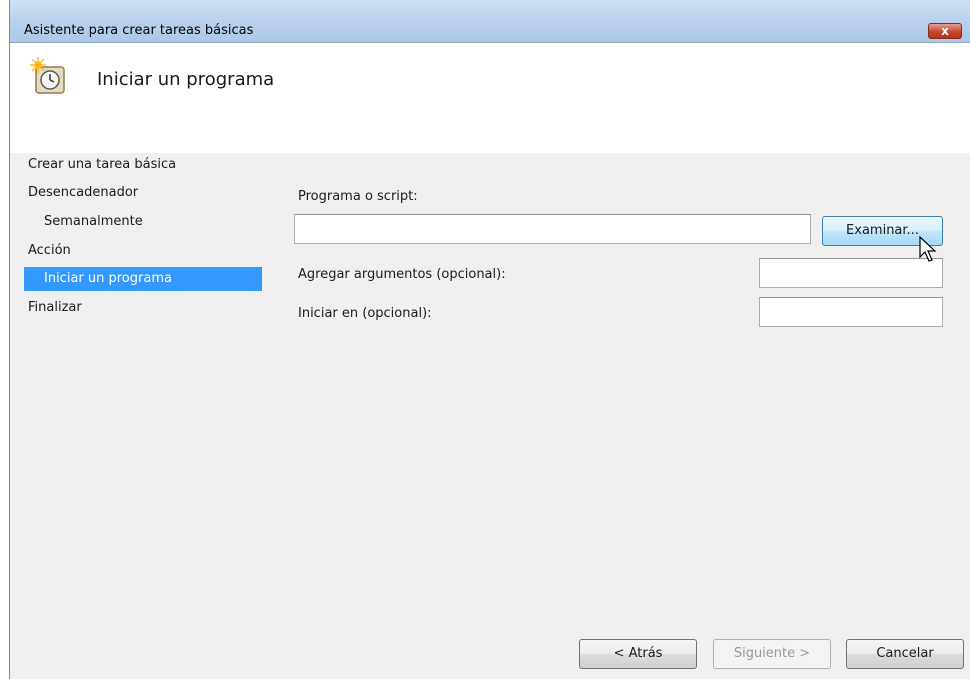  What do you see at coordinates (490, 21) in the screenshot?
I see `title-bar: Asistente para crear tareas básicas x` at bounding box center [490, 21].